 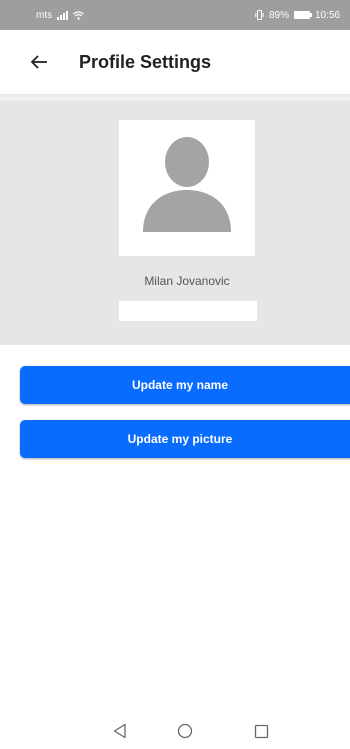 What do you see at coordinates (185, 439) in the screenshot?
I see `update-picture-button: Update my picture` at bounding box center [185, 439].